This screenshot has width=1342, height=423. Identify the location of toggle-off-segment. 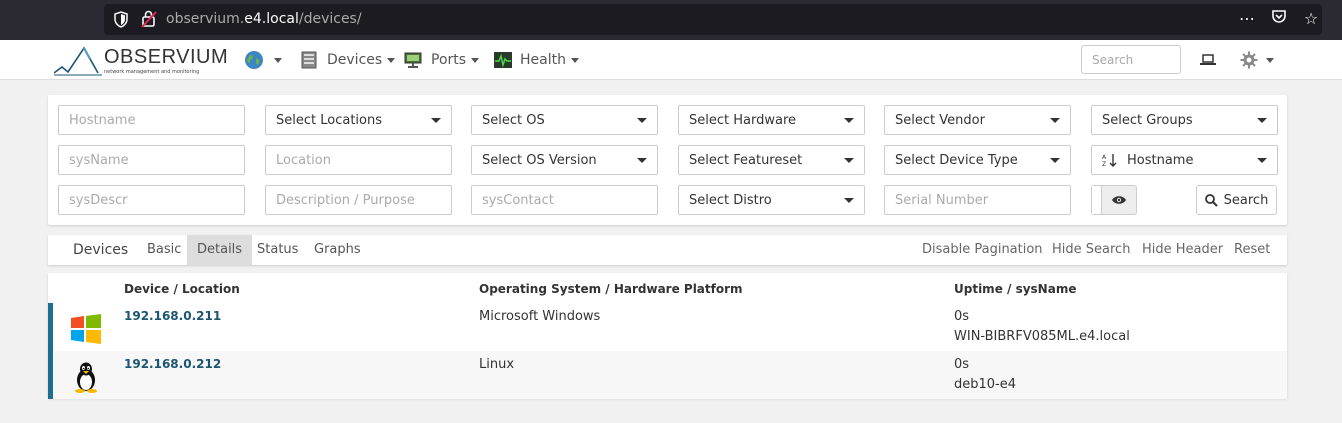
(1097, 200).